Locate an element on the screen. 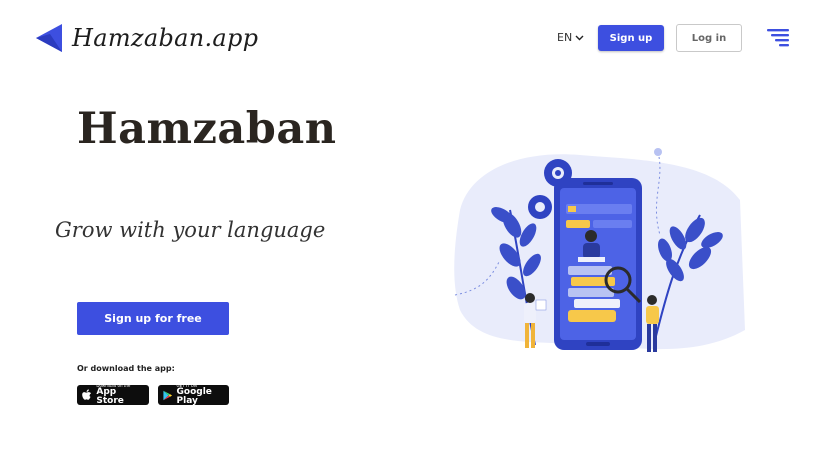 The image size is (823, 452). google-play-text: Google Play is located at coordinates (194, 396).